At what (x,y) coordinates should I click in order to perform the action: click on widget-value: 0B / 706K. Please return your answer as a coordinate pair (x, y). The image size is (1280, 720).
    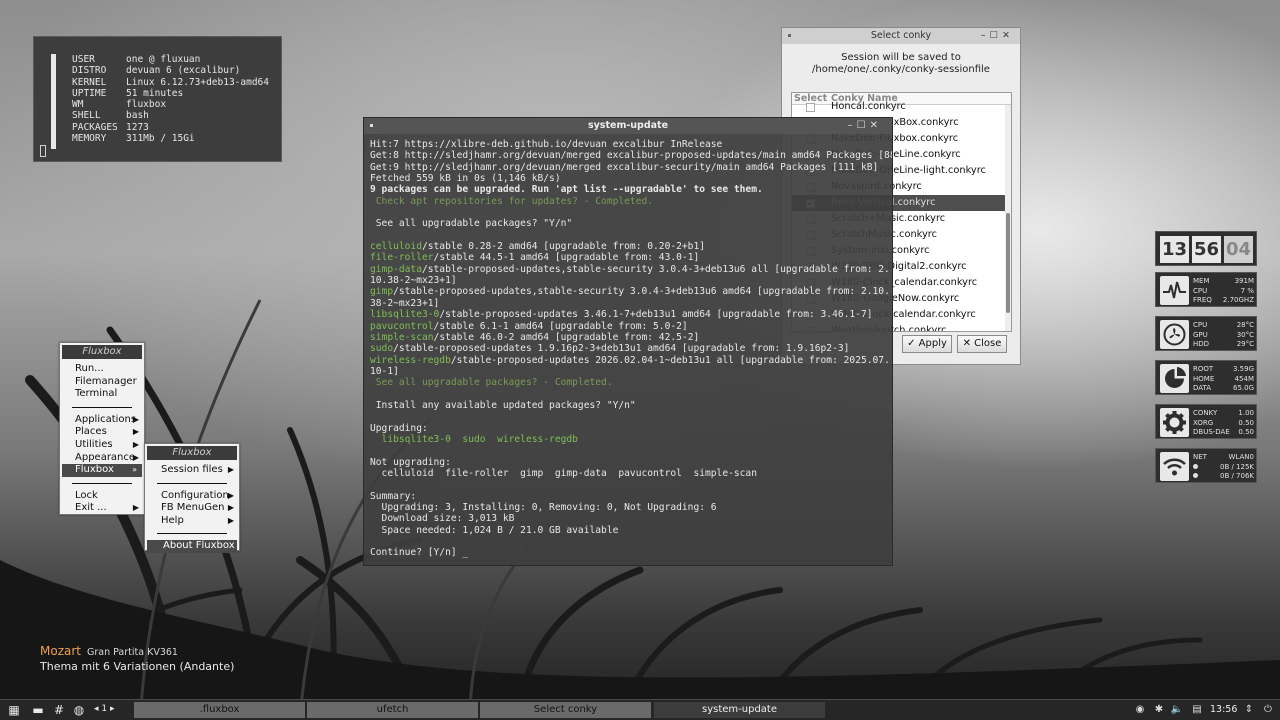
    Looking at the image, I should click on (1236, 476).